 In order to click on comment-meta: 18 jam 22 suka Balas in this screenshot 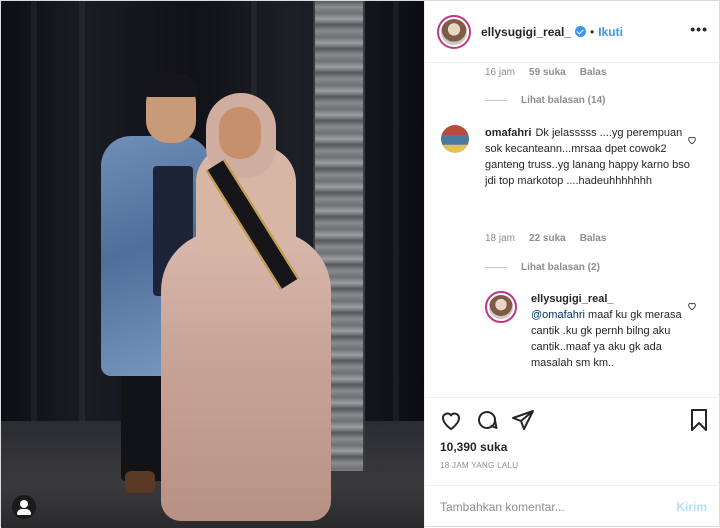, I will do `click(545, 238)`.